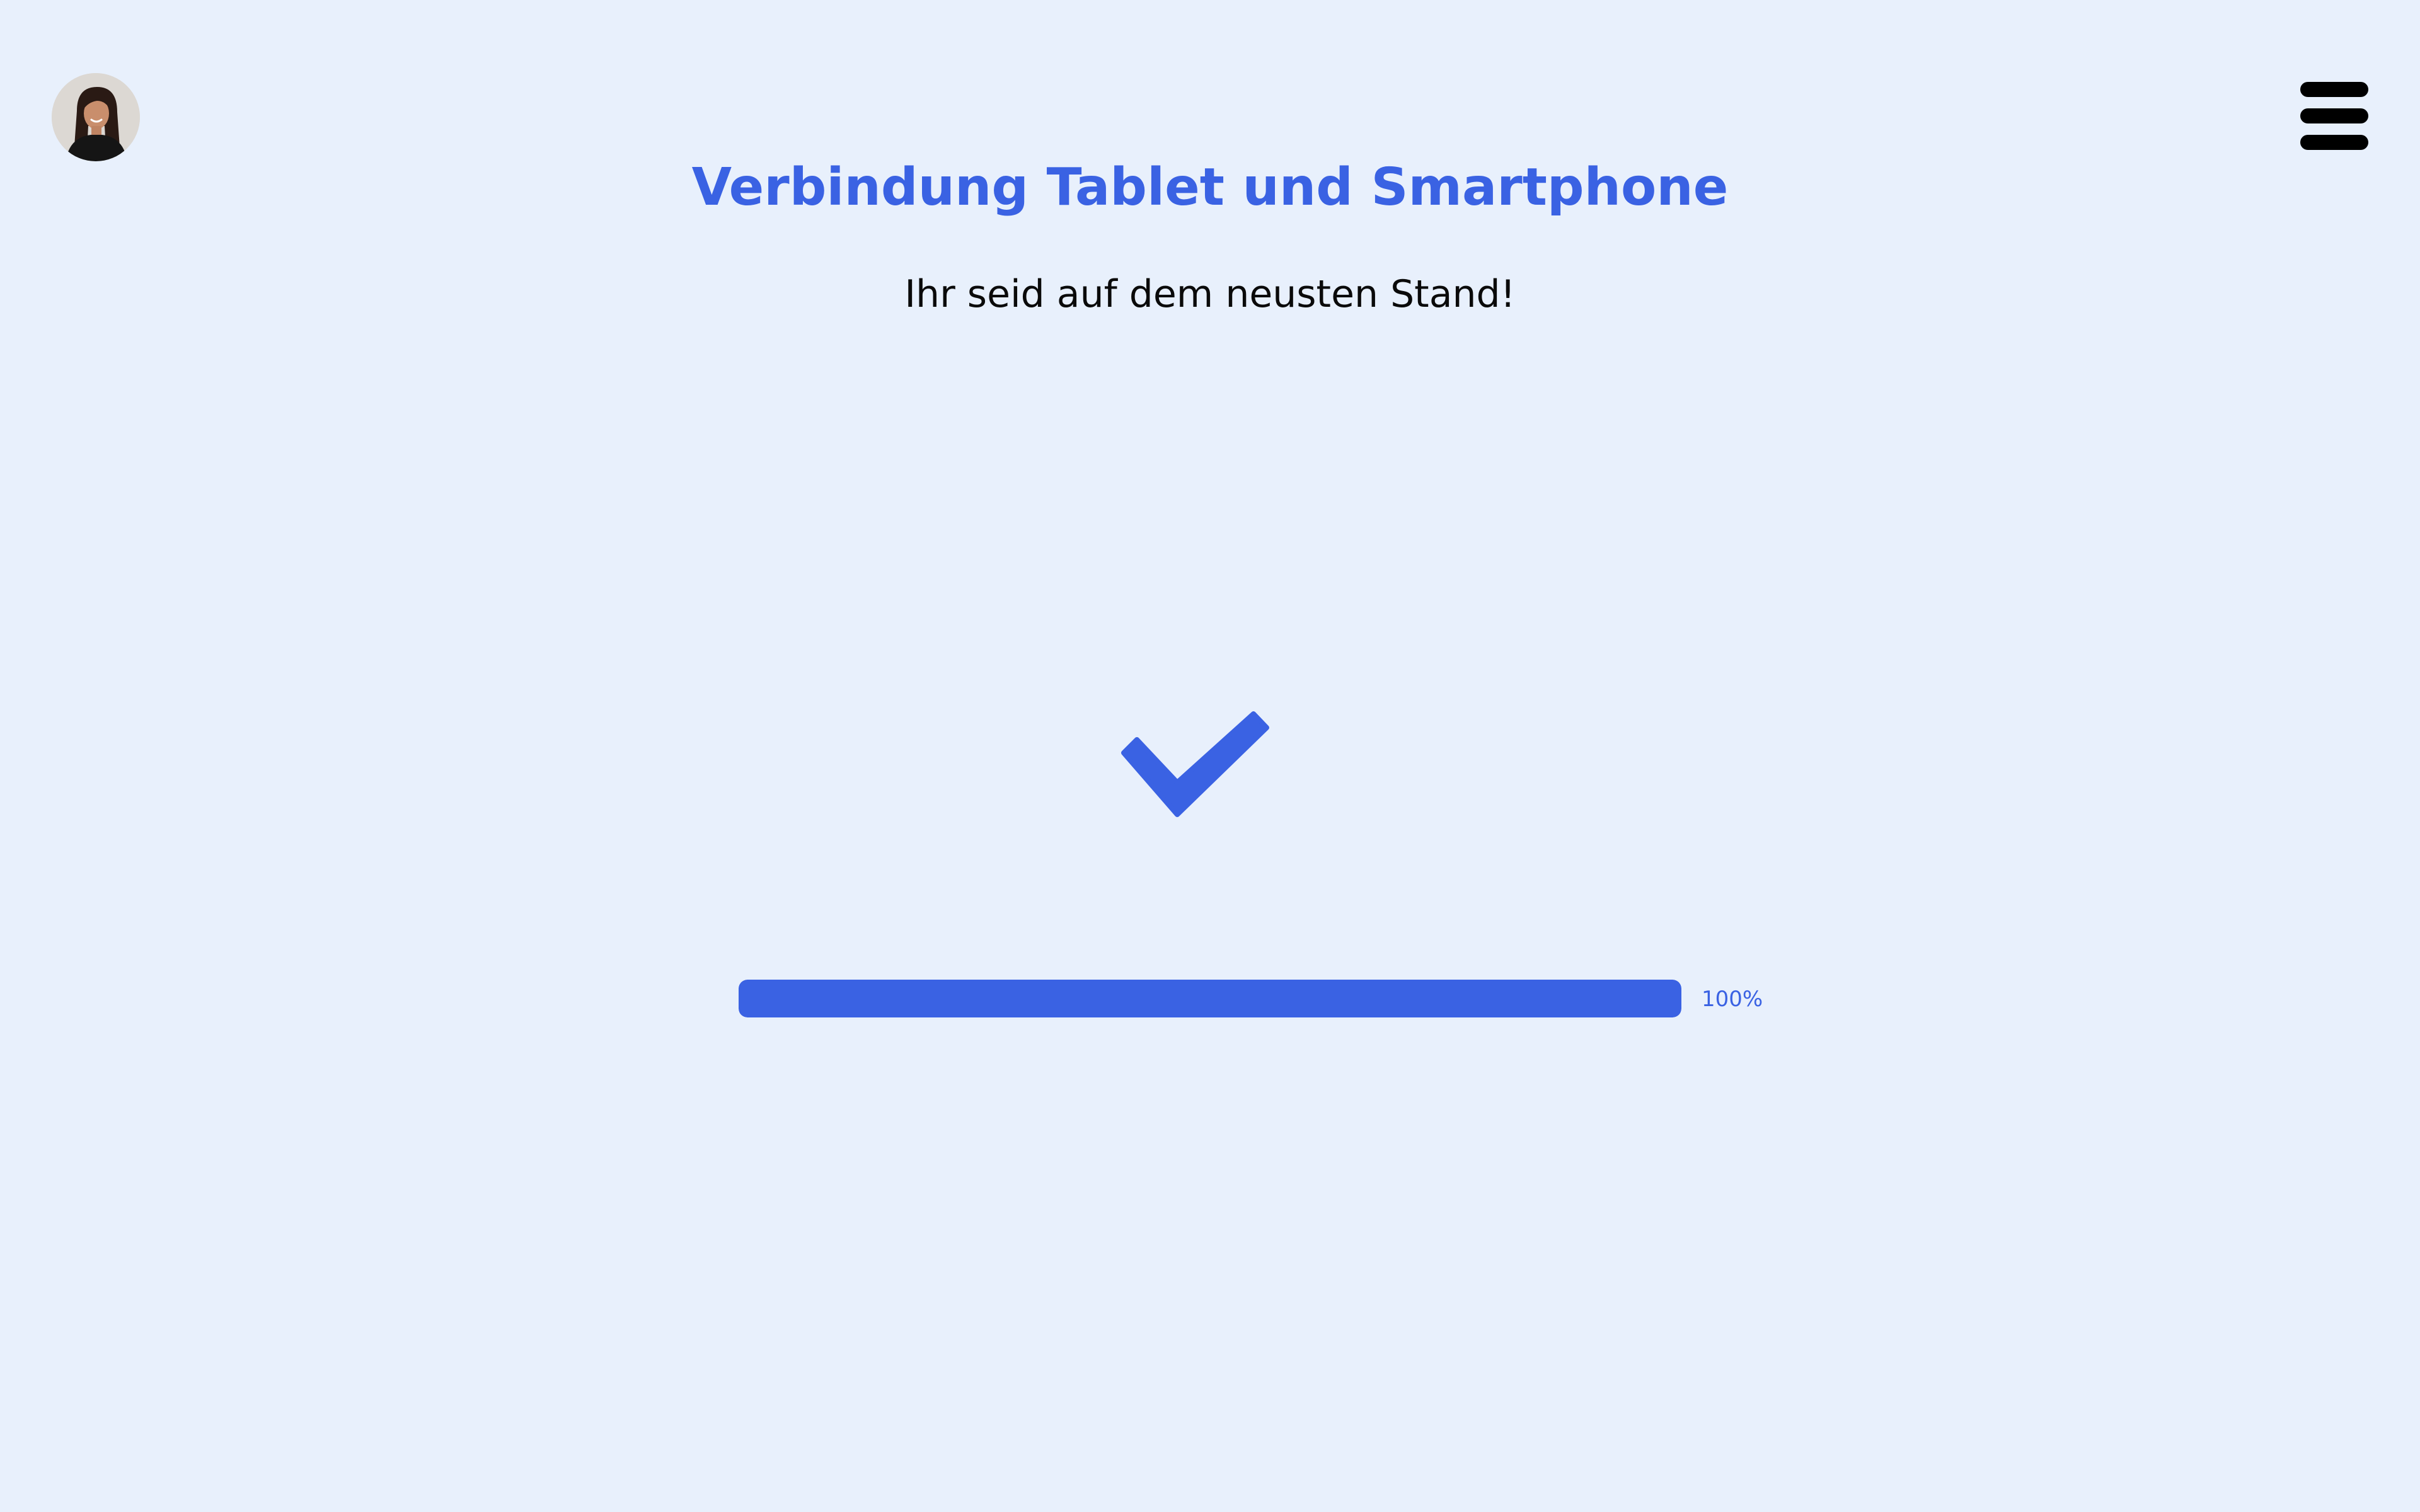  I want to click on page-title: Verbindung Tablet und Smartphone, so click(1210, 187).